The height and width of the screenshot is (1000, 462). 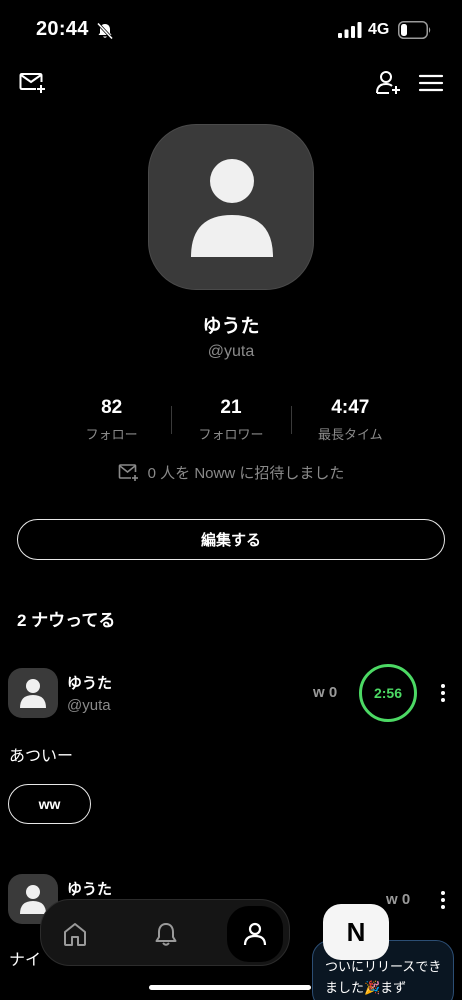 What do you see at coordinates (350, 422) in the screenshot?
I see `stat-longest-time: 4:47 最長タイム` at bounding box center [350, 422].